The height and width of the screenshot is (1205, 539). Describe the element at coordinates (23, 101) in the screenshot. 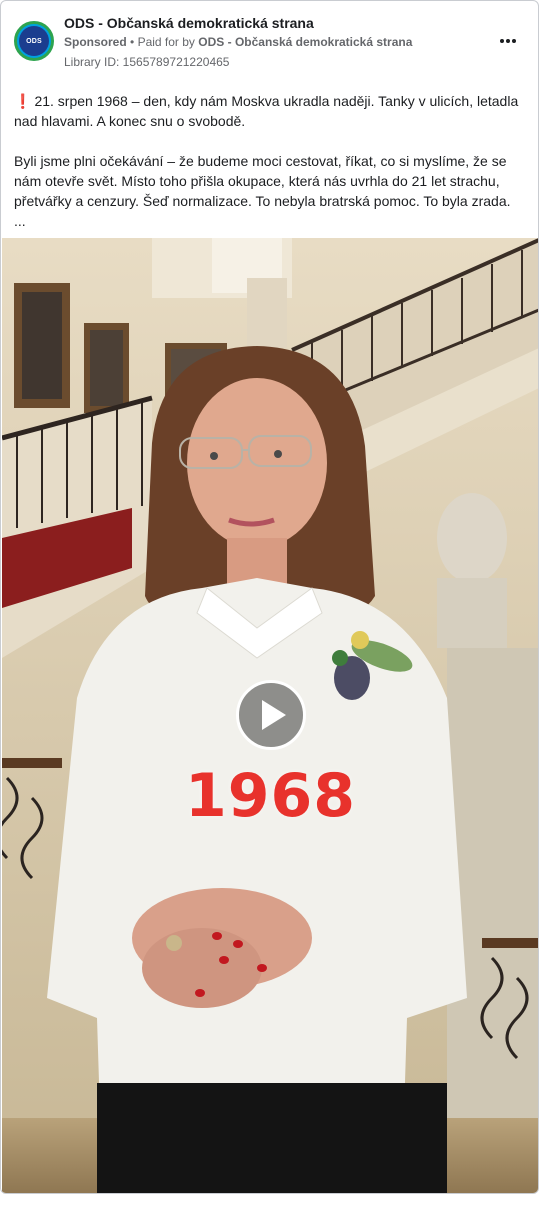

I see `exclamation-icon: ❗` at that location.